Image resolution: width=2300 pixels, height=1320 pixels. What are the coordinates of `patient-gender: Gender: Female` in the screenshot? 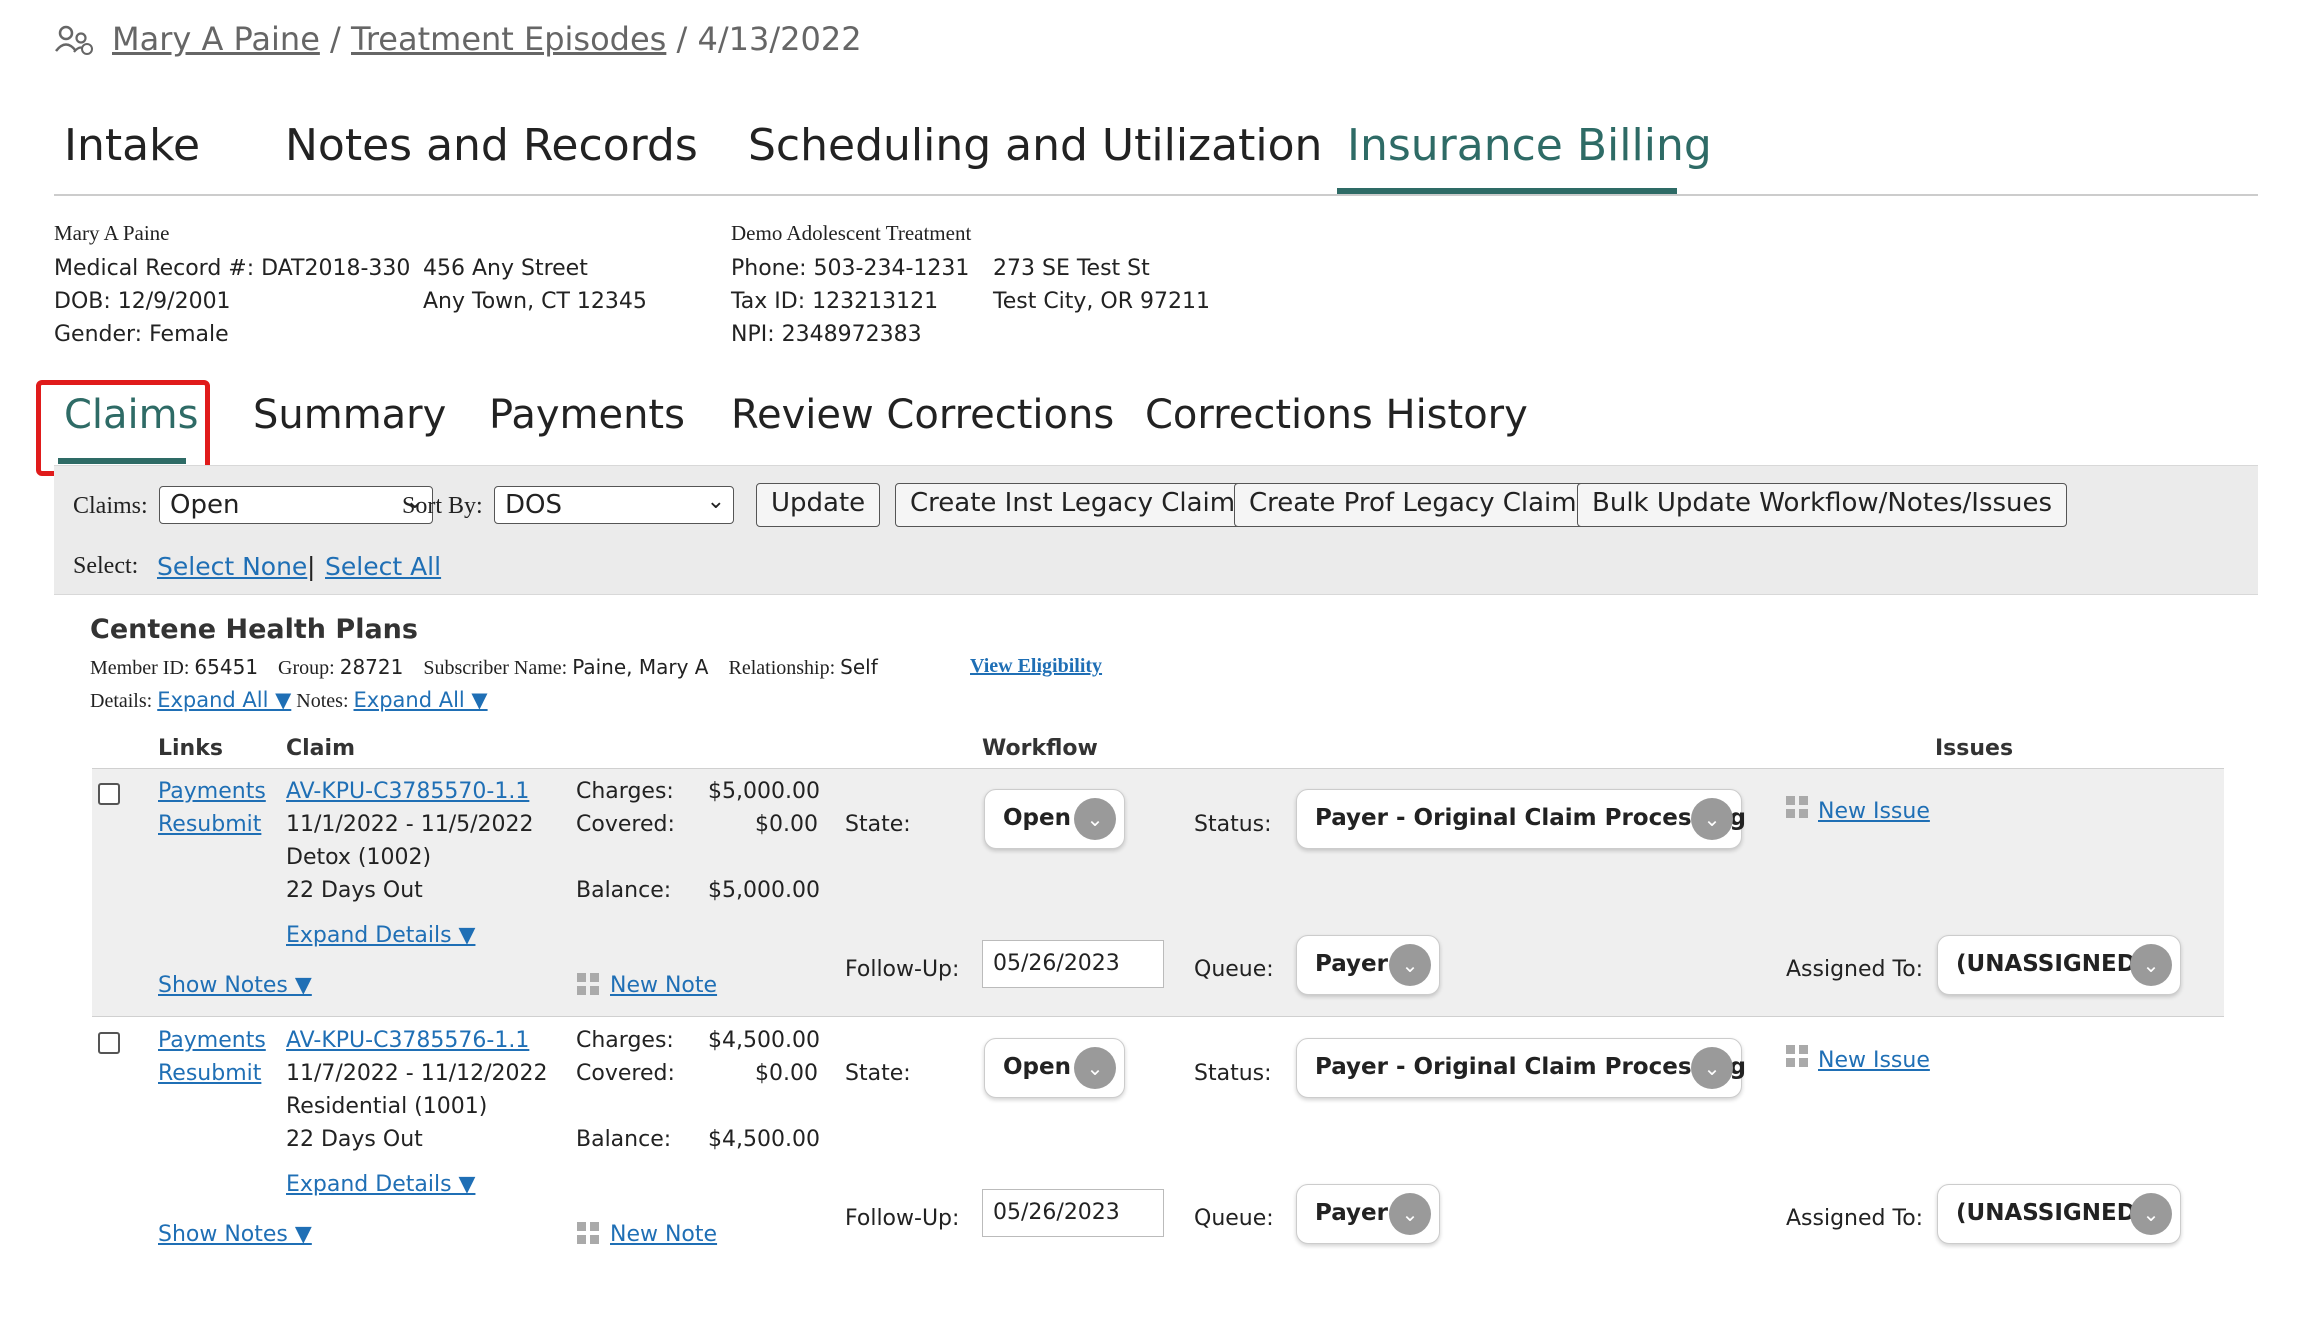 It's located at (141, 334).